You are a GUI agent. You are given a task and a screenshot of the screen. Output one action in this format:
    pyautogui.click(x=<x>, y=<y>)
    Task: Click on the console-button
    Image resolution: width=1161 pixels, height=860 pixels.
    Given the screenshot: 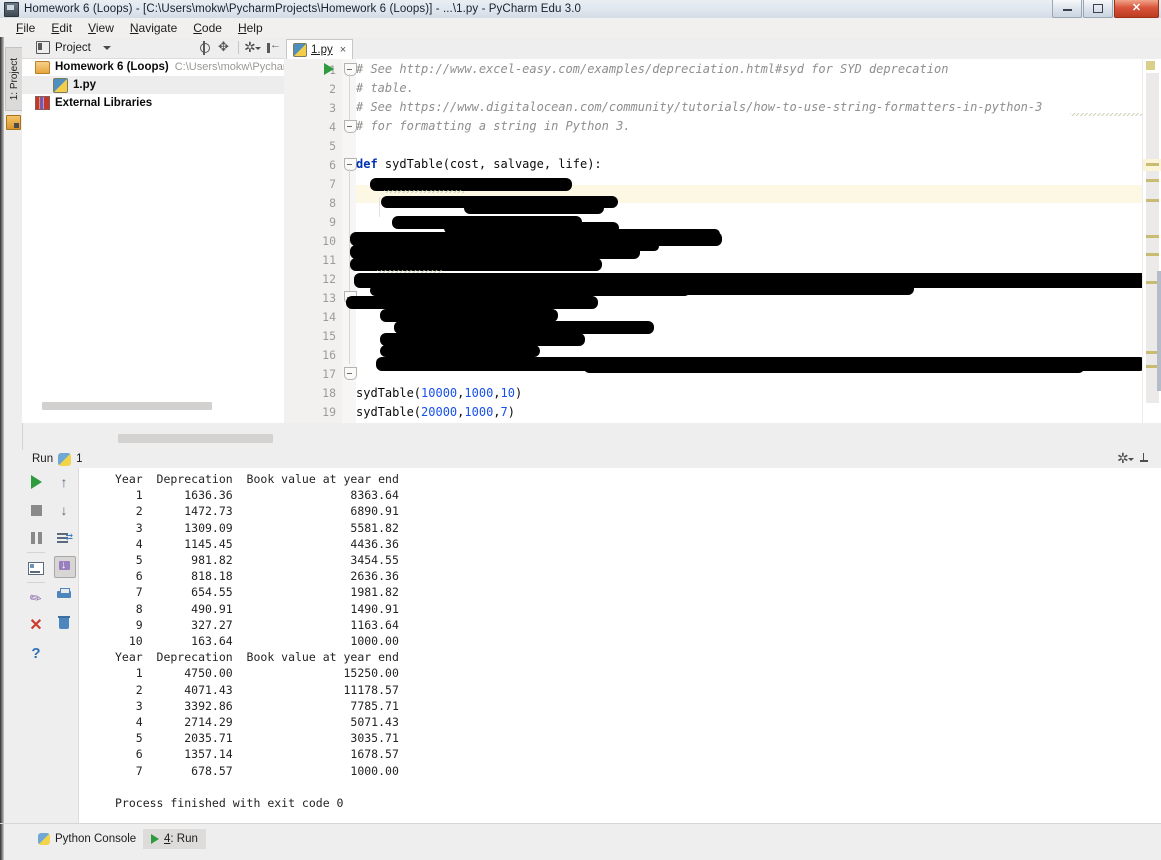 What is the action you would take?
    pyautogui.click(x=36, y=568)
    